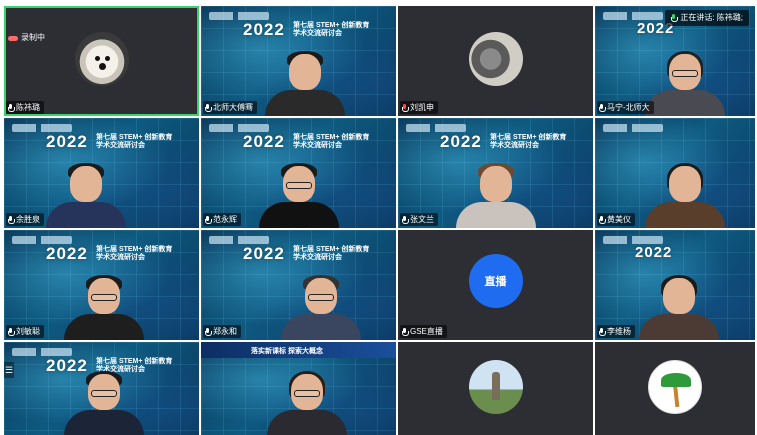 This screenshot has height=435, width=757. What do you see at coordinates (33, 37) in the screenshot?
I see `recording-label: 录制中` at bounding box center [33, 37].